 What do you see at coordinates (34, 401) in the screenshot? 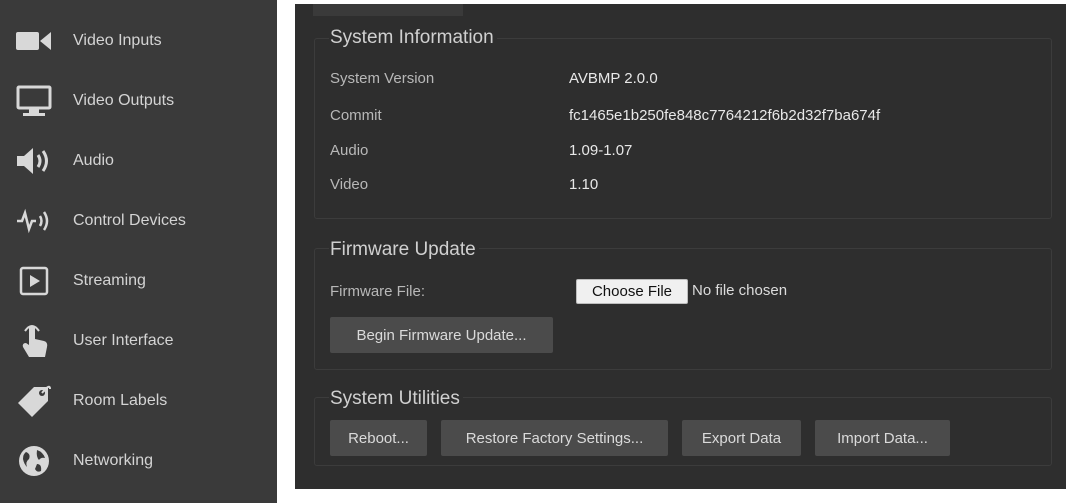
I see `tag-icon` at bounding box center [34, 401].